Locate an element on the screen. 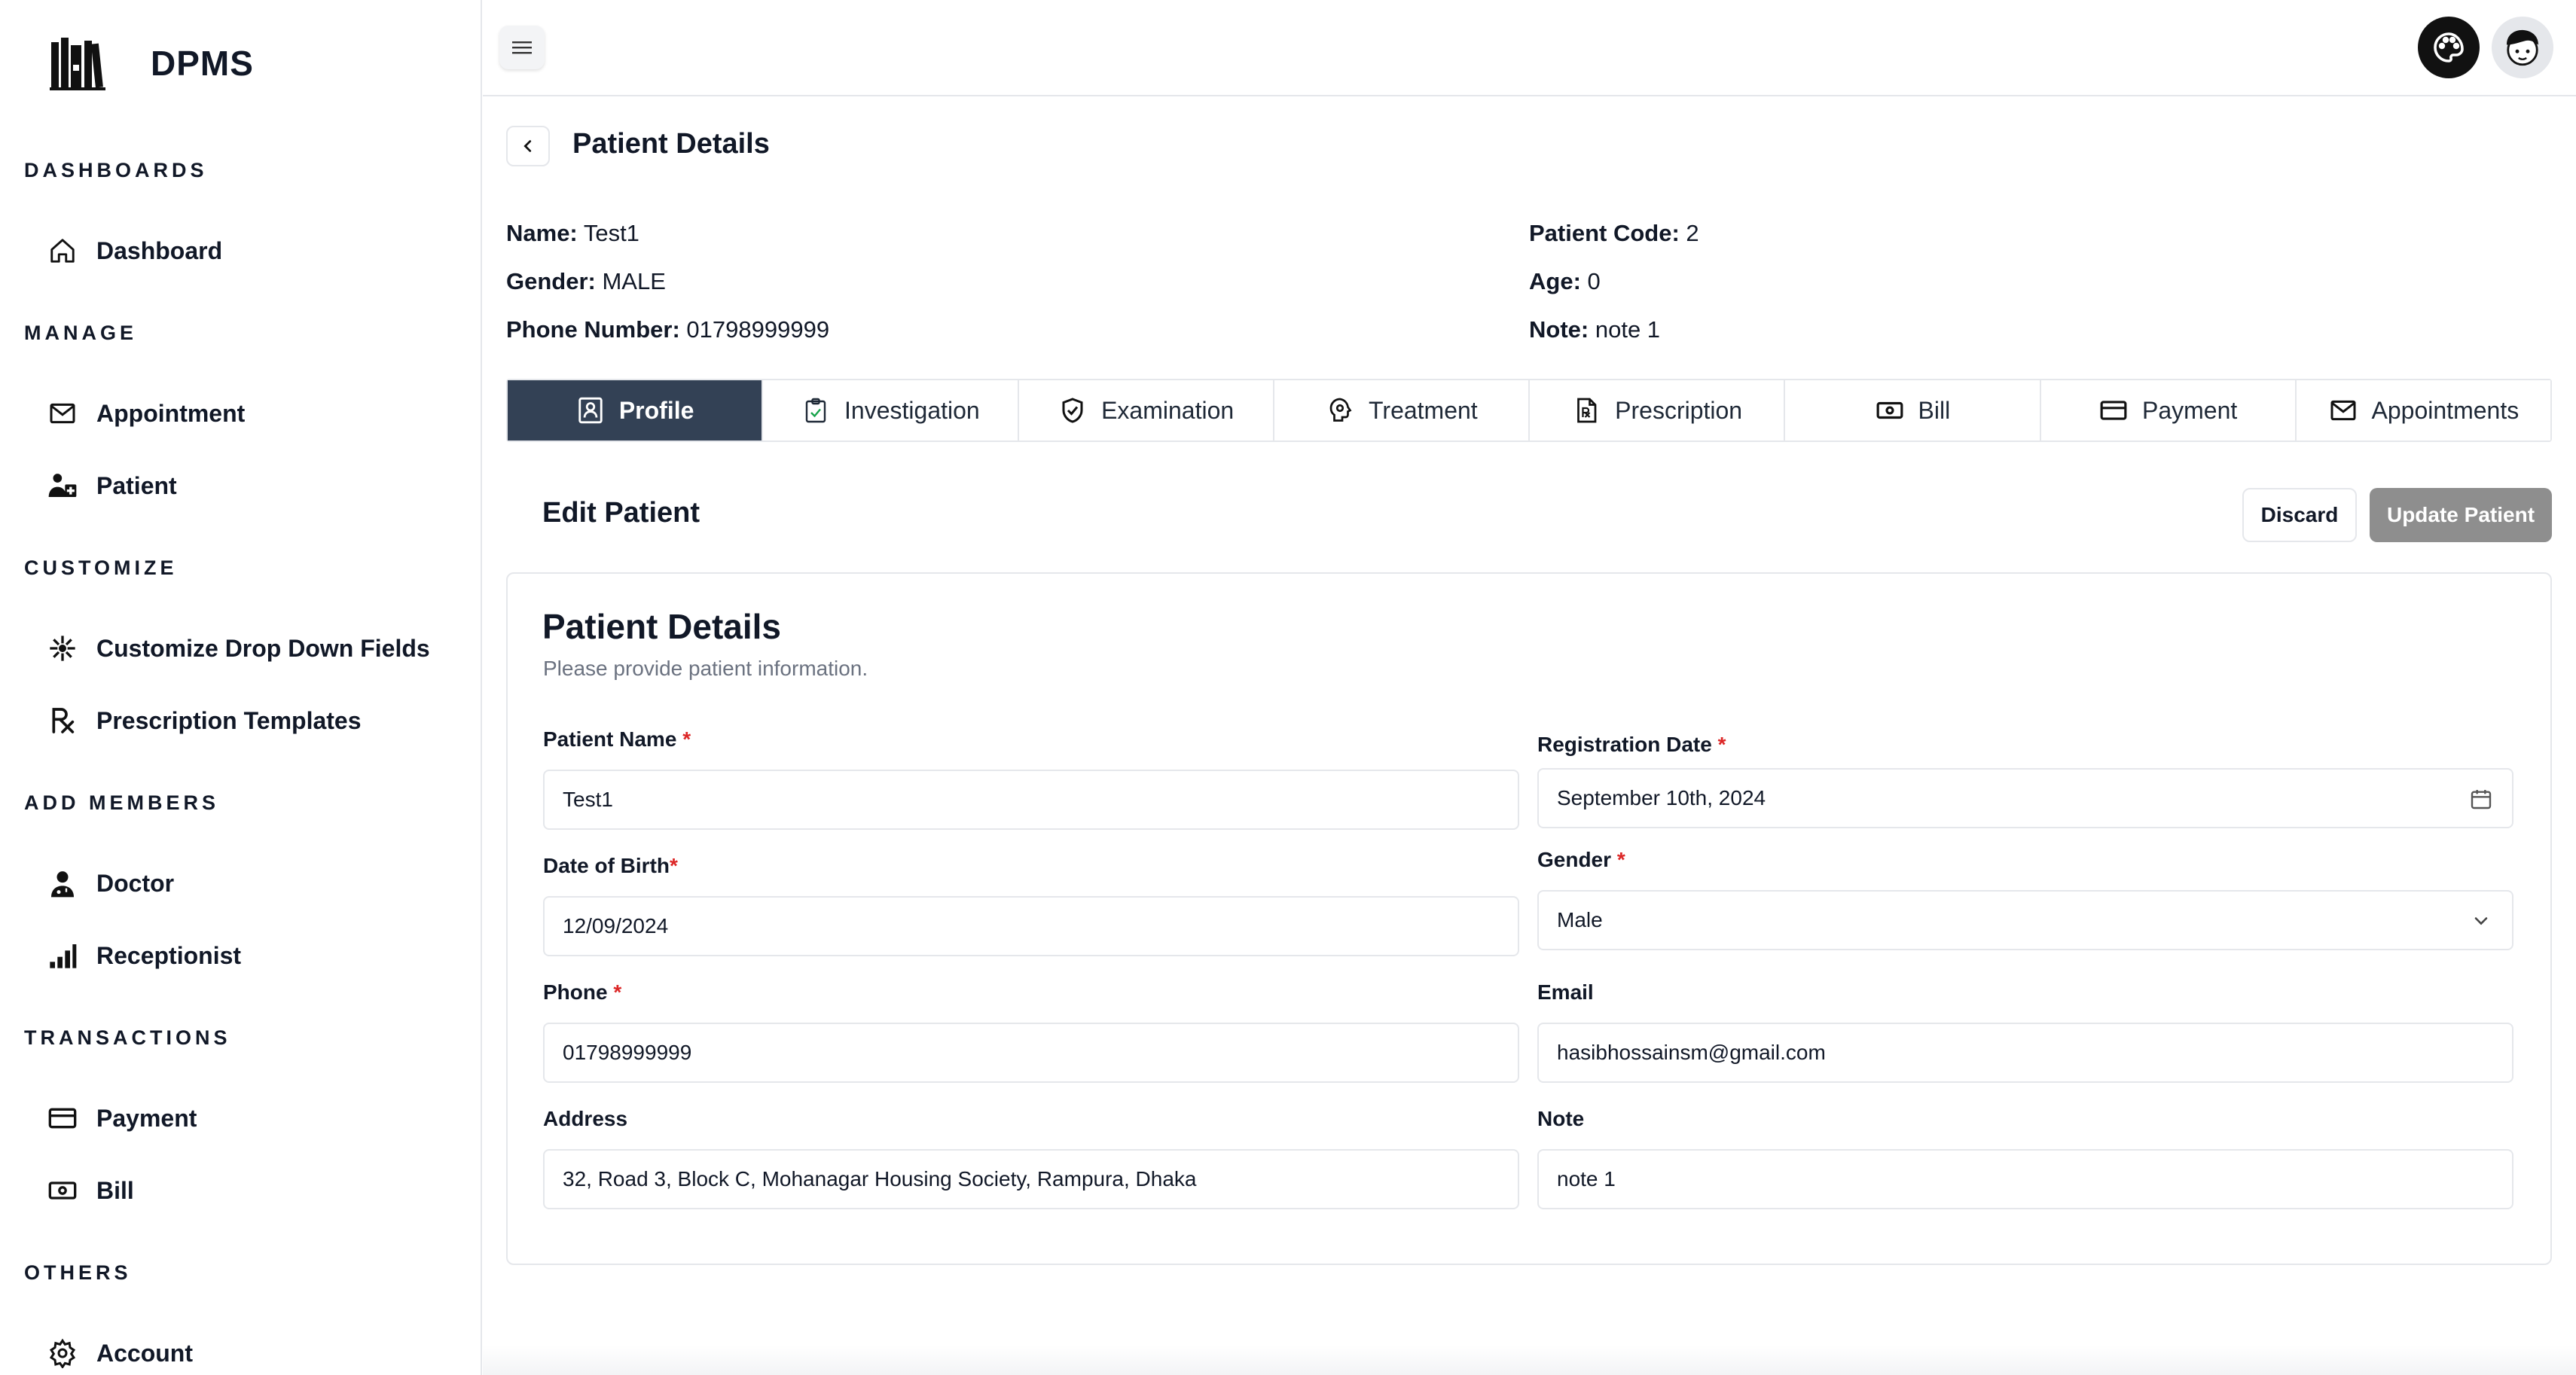  phone-label: Phone * is located at coordinates (582, 992).